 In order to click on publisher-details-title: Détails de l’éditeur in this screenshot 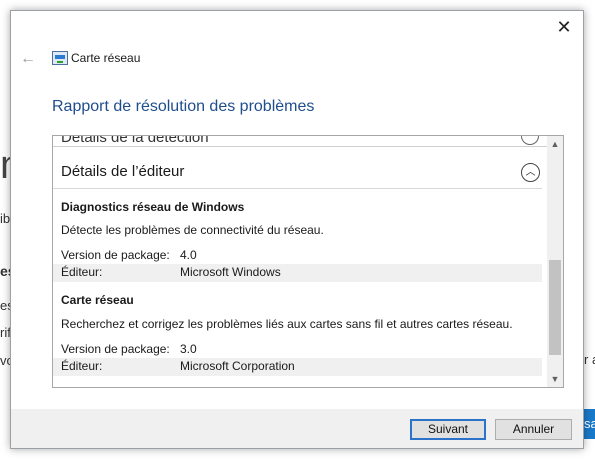, I will do `click(123, 171)`.